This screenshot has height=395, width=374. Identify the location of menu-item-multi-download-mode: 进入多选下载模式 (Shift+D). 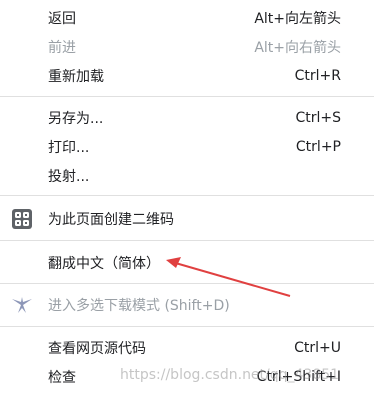
(187, 304).